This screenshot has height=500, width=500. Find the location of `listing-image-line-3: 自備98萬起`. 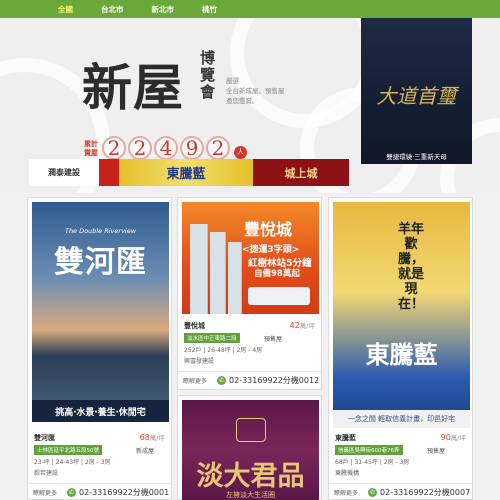

listing-image-line-3: 自備98萬起 is located at coordinates (277, 274).